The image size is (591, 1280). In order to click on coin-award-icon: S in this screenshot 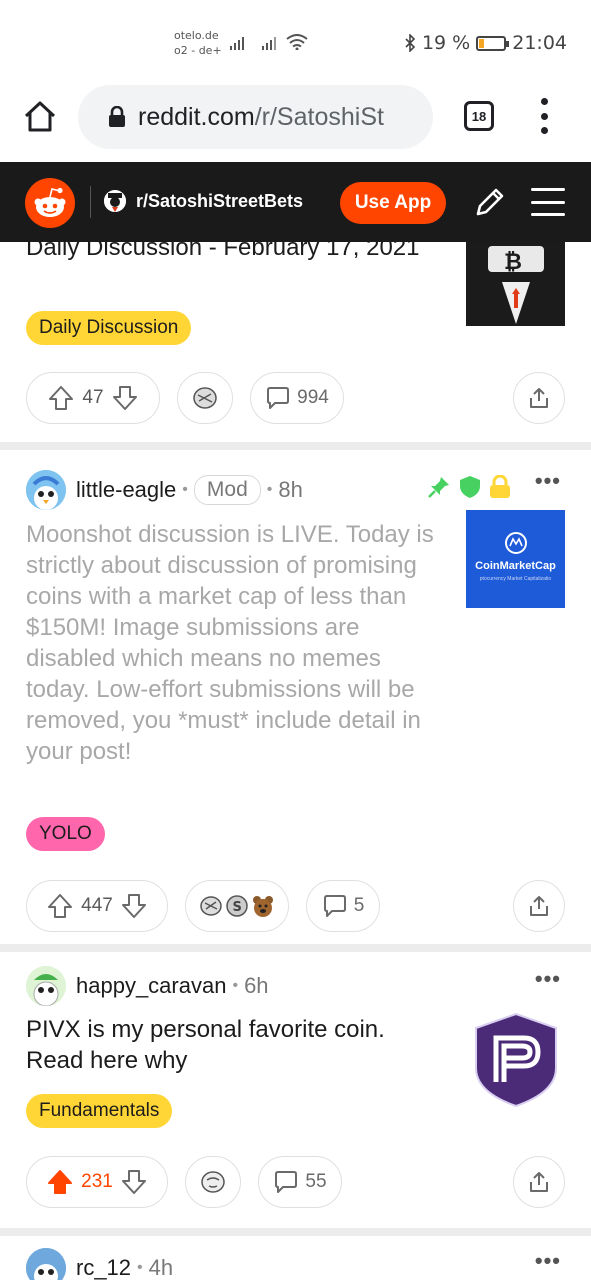, I will do `click(237, 906)`.